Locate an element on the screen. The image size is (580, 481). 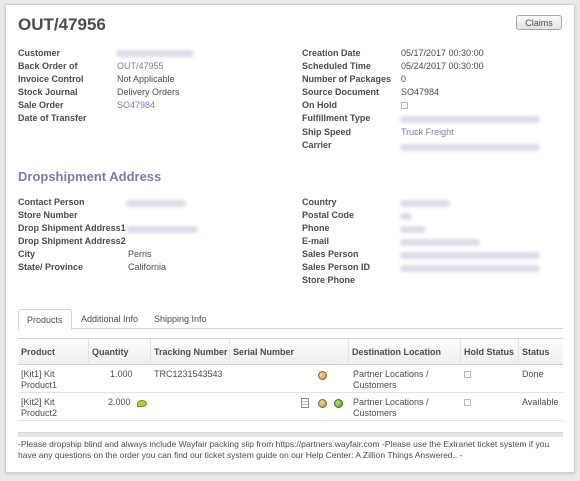
row-product: [Kit1] Kit Product1 is located at coordinates (39, 379).